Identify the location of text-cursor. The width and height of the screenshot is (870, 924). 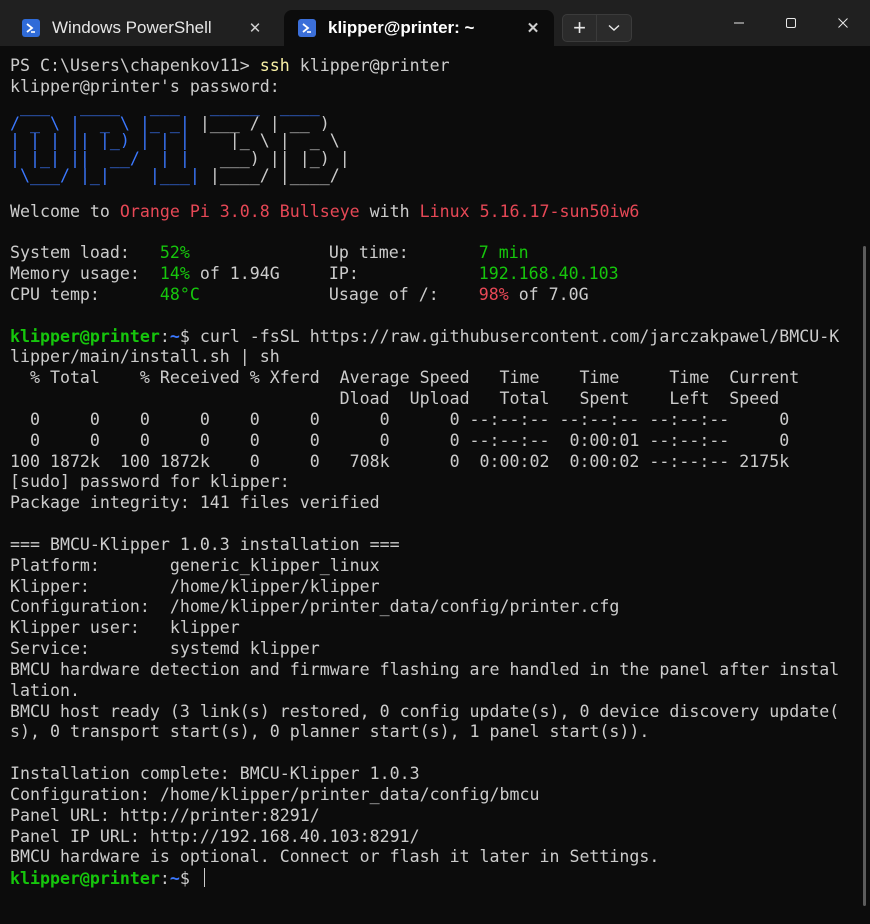
(204, 878).